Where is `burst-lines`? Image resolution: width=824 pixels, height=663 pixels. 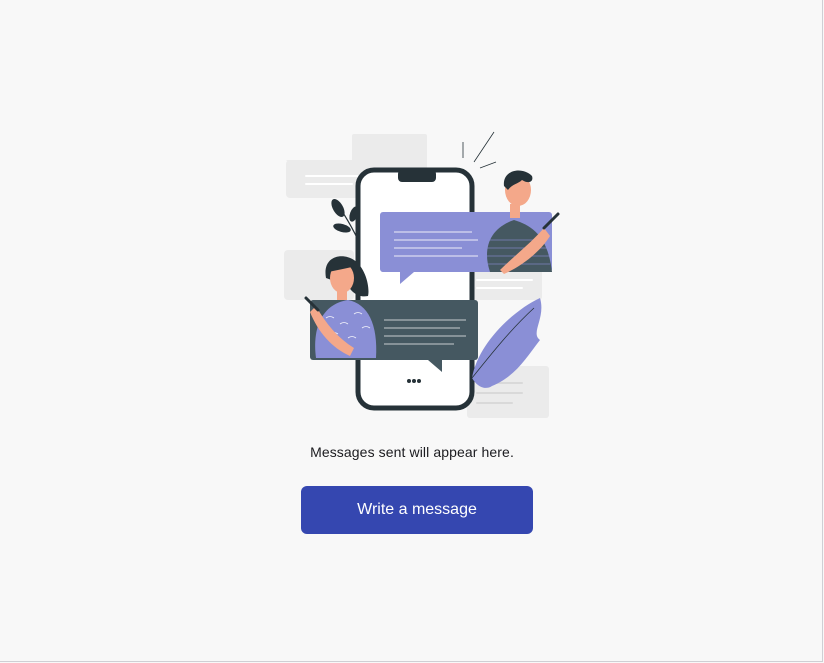
burst-lines is located at coordinates (479, 150).